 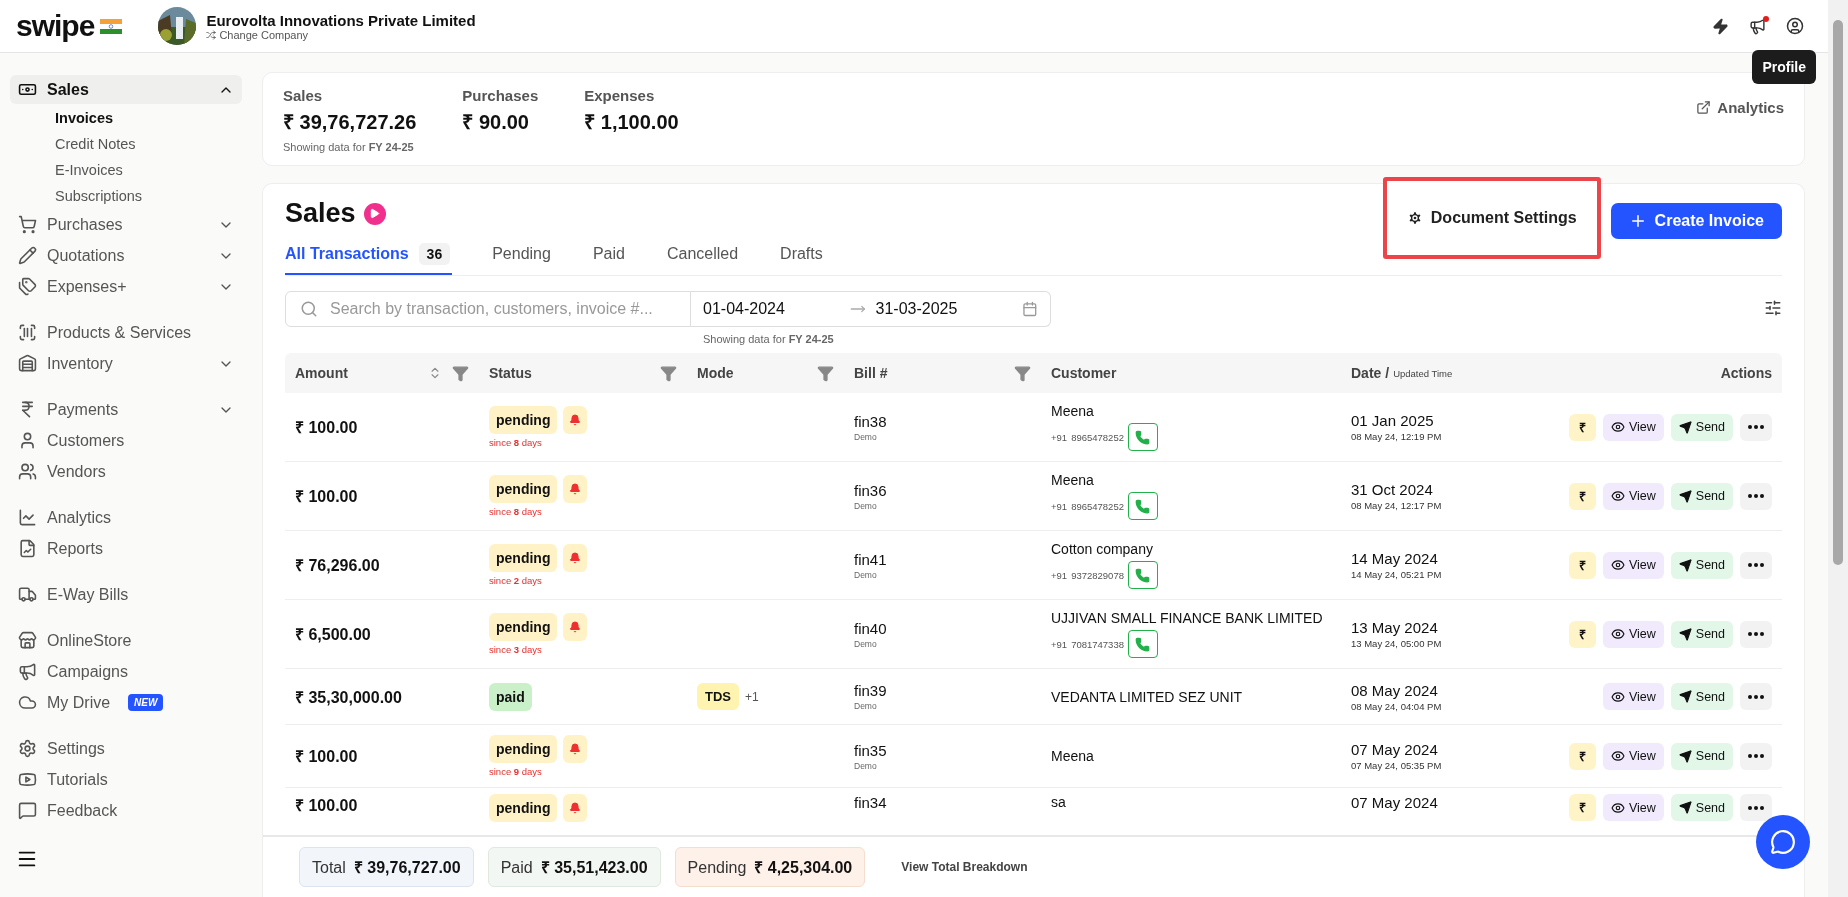 What do you see at coordinates (126, 363) in the screenshot?
I see `sidebar-item: Inventory` at bounding box center [126, 363].